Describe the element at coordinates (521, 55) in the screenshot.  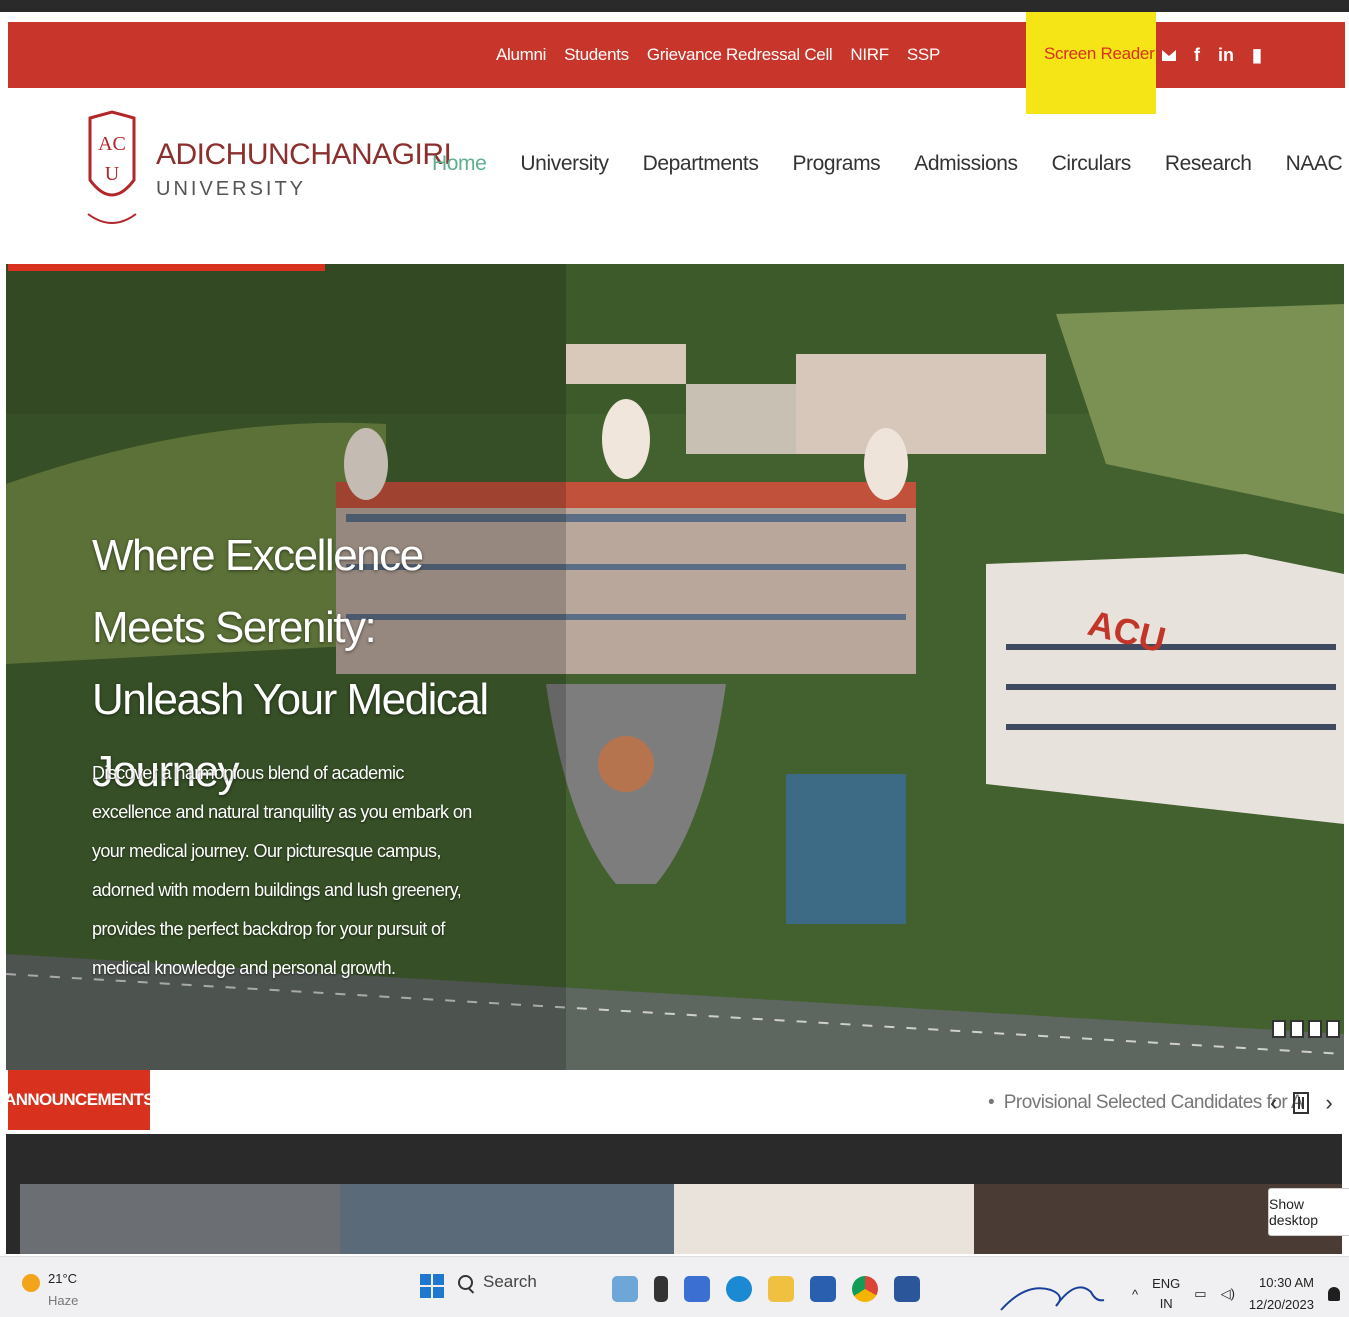
I see `topbar-link-alumni: Alumni` at that location.